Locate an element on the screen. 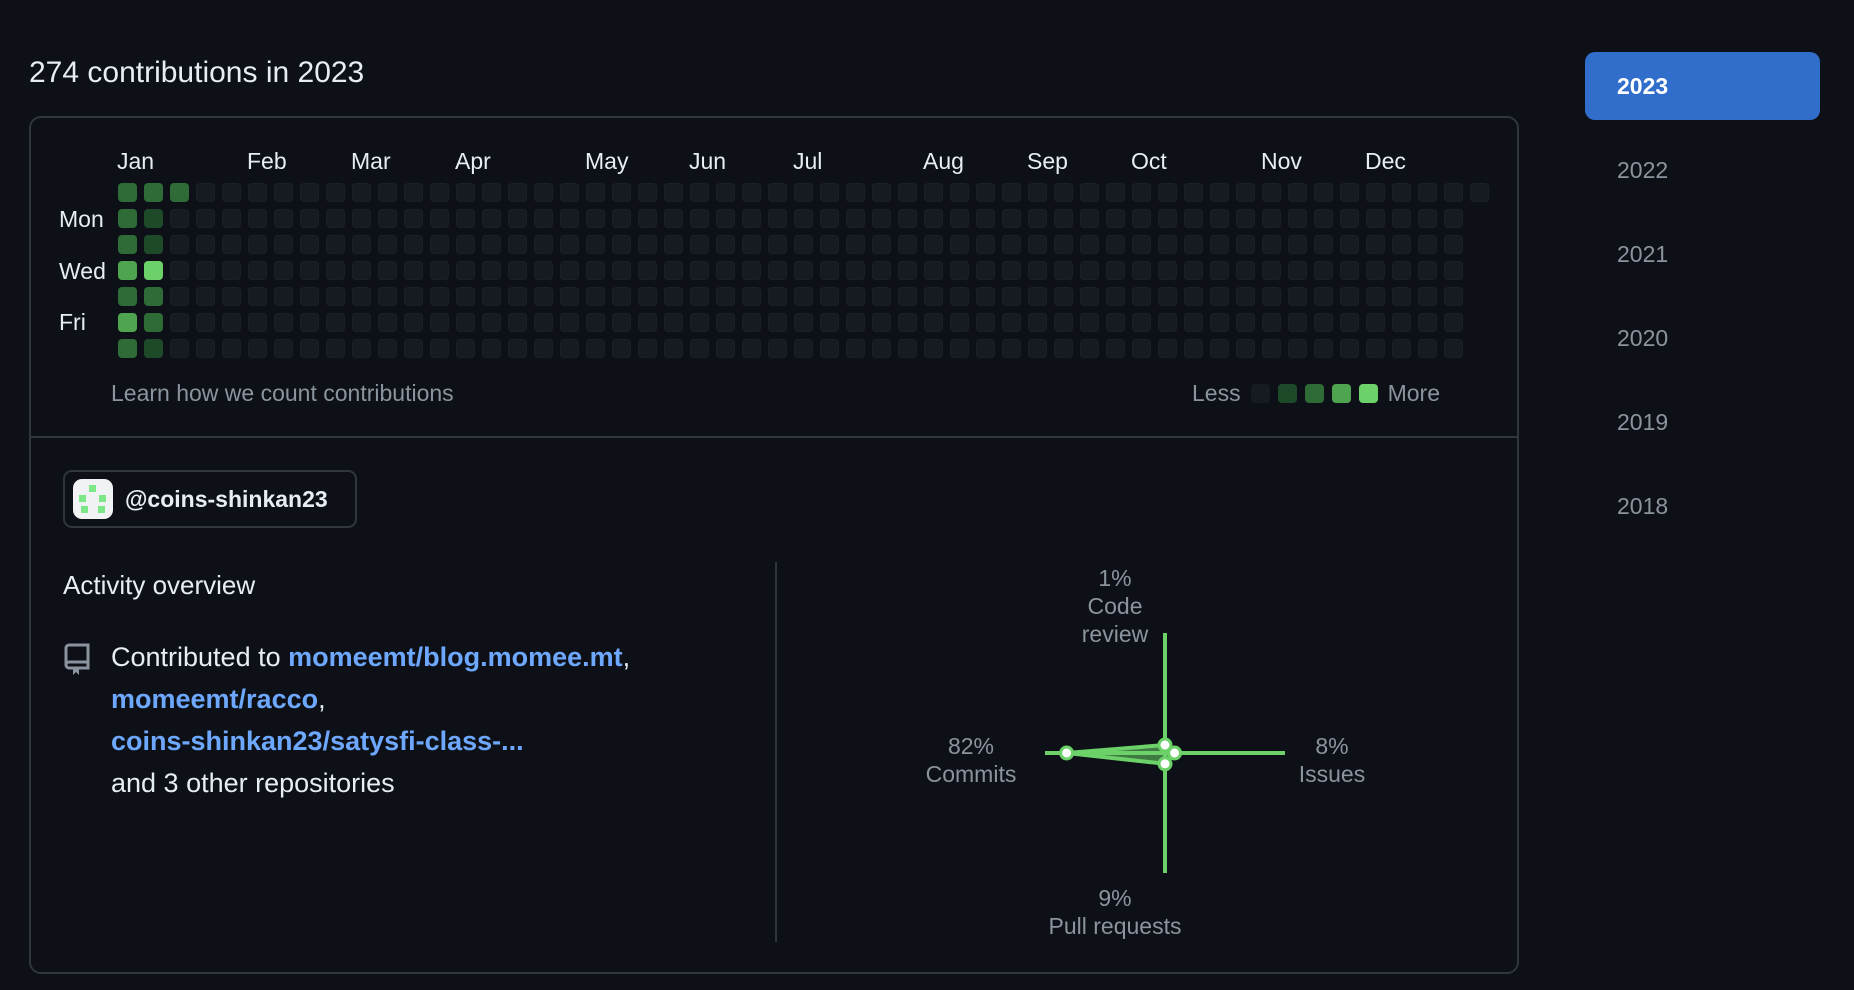 The width and height of the screenshot is (1854, 990). commits-percent: 82% is located at coordinates (971, 746).